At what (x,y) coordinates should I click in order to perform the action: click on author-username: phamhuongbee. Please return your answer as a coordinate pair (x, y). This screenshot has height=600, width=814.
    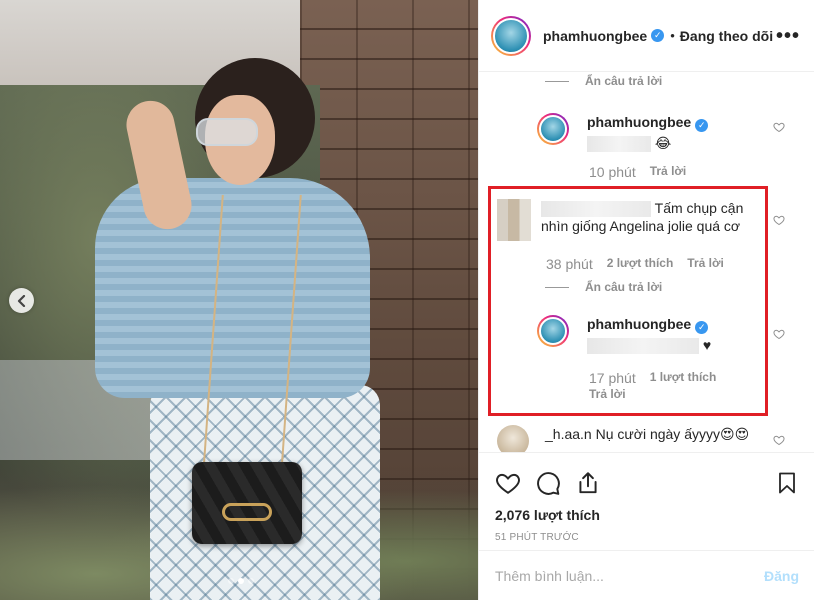
    Looking at the image, I should click on (595, 36).